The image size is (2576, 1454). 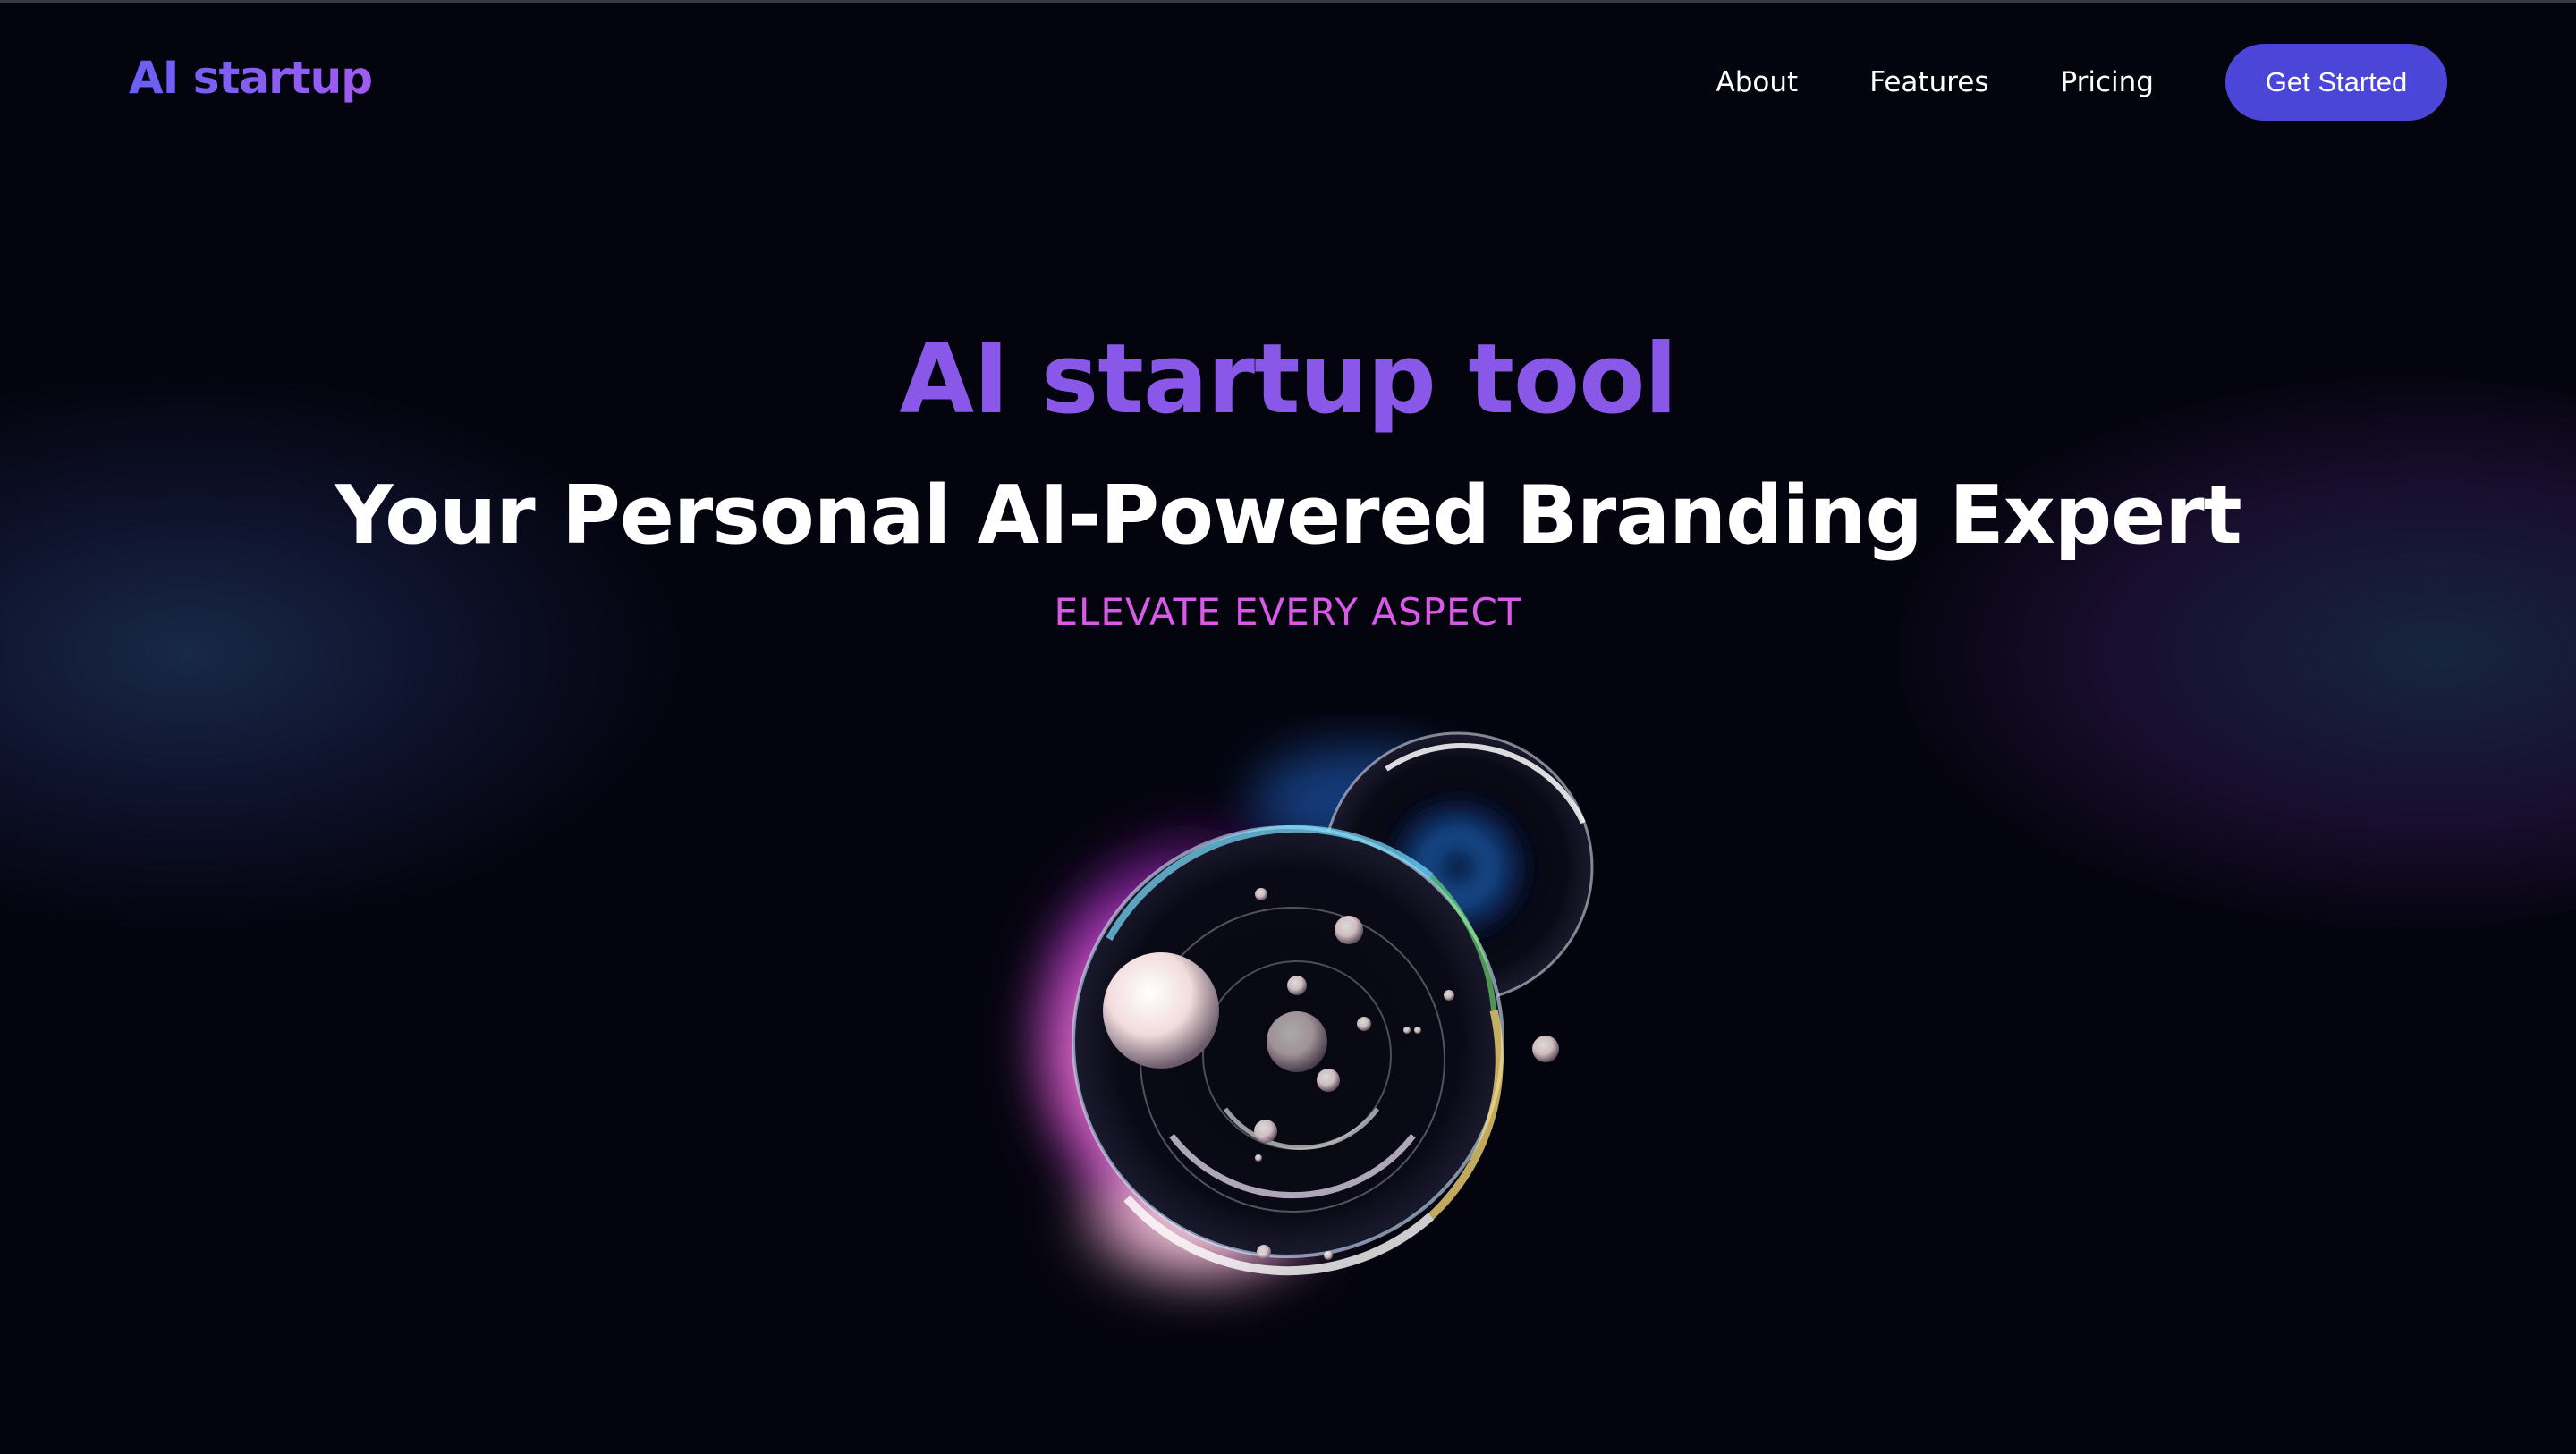 What do you see at coordinates (1288, 612) in the screenshot?
I see `hero-tagline: ELEVATE EVERY ASPECT` at bounding box center [1288, 612].